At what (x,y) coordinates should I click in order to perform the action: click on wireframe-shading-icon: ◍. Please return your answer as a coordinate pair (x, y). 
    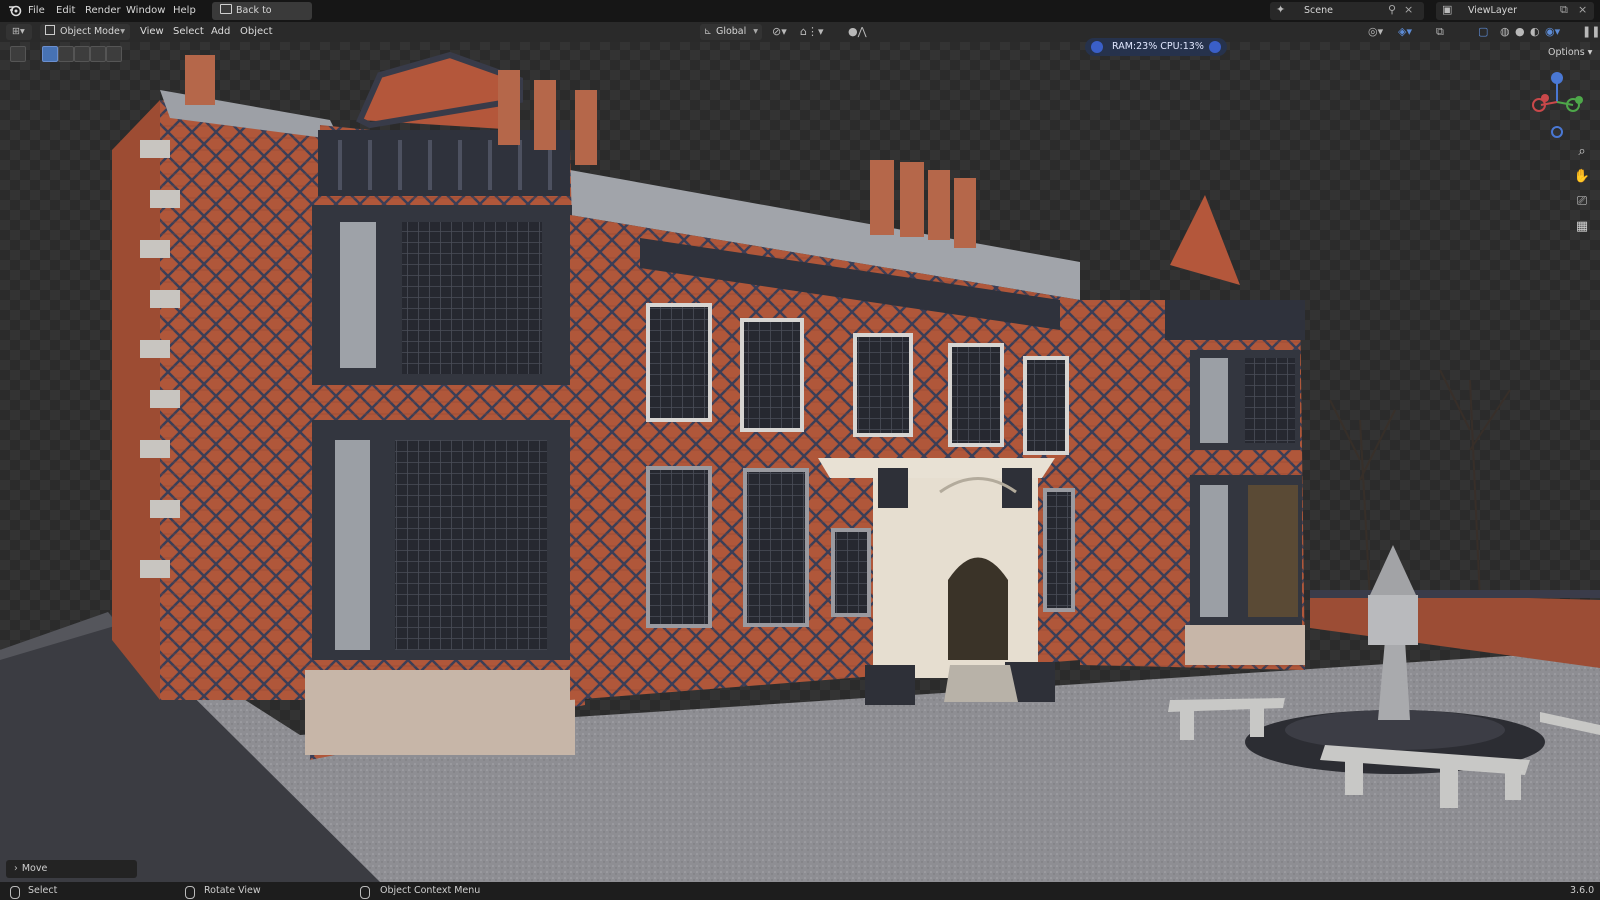
    Looking at the image, I should click on (1505, 32).